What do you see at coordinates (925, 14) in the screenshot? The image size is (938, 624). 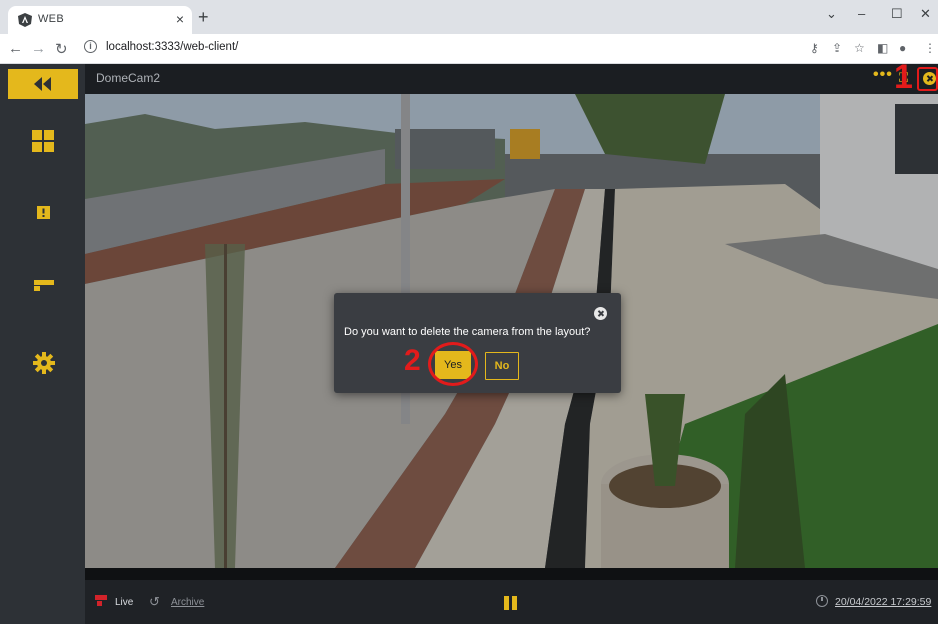 I see `window-close-icon: ✕` at bounding box center [925, 14].